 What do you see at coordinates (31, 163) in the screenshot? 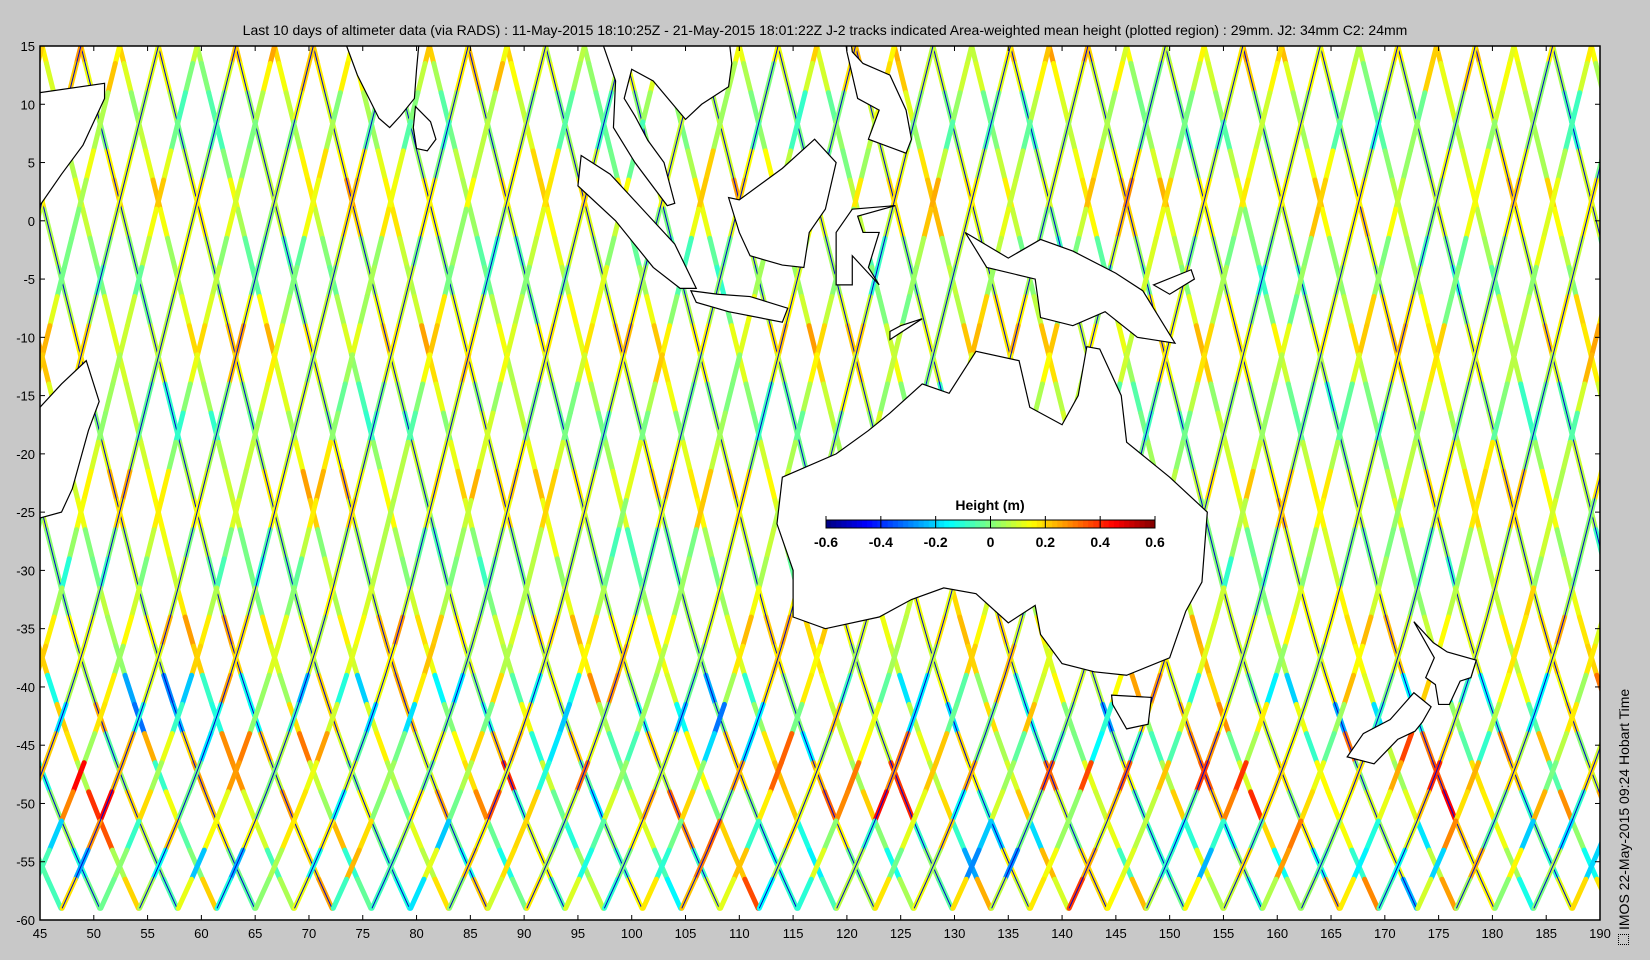
I see `y-tick-label: 5` at bounding box center [31, 163].